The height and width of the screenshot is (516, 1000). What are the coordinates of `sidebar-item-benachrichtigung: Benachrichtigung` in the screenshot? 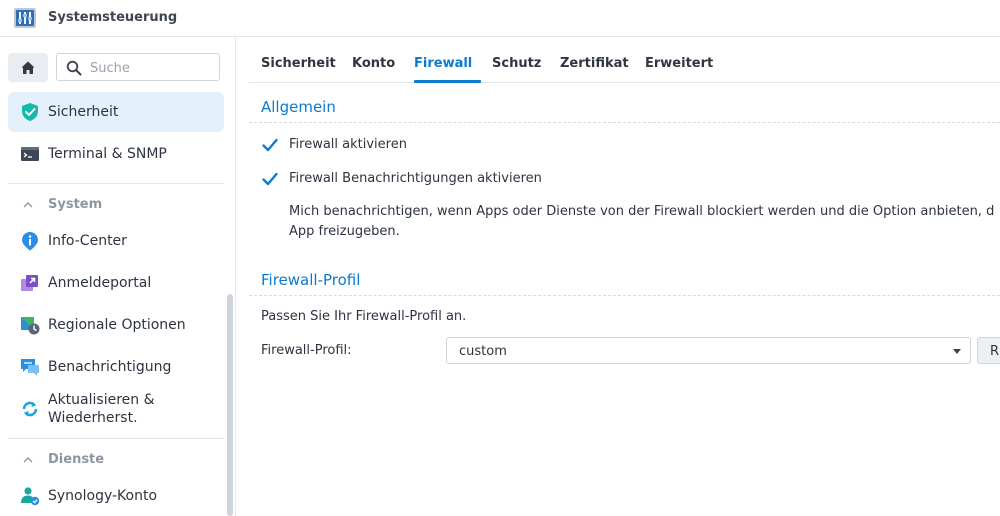 It's located at (116, 367).